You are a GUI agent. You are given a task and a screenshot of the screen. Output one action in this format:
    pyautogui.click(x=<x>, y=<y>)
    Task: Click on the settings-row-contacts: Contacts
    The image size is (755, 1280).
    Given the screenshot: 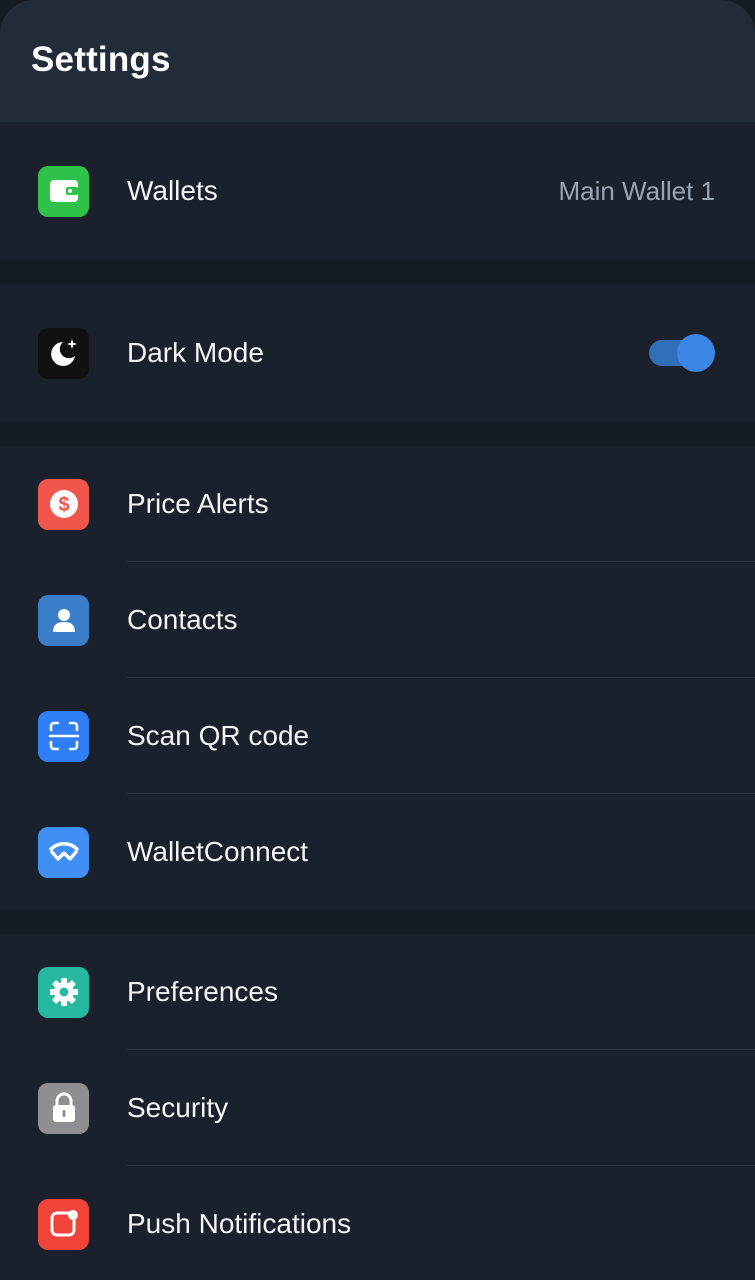 What is the action you would take?
    pyautogui.click(x=377, y=620)
    